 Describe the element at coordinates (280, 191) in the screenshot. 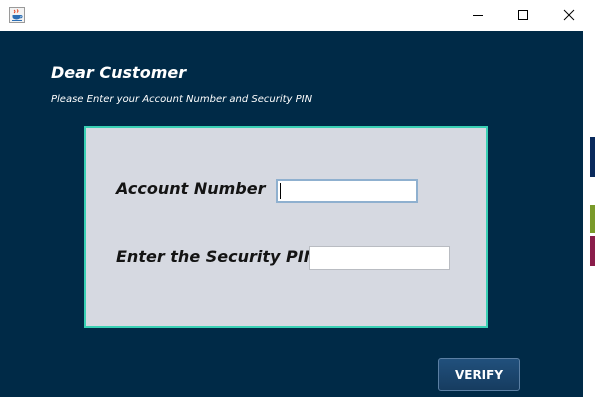

I see `text-caret` at that location.